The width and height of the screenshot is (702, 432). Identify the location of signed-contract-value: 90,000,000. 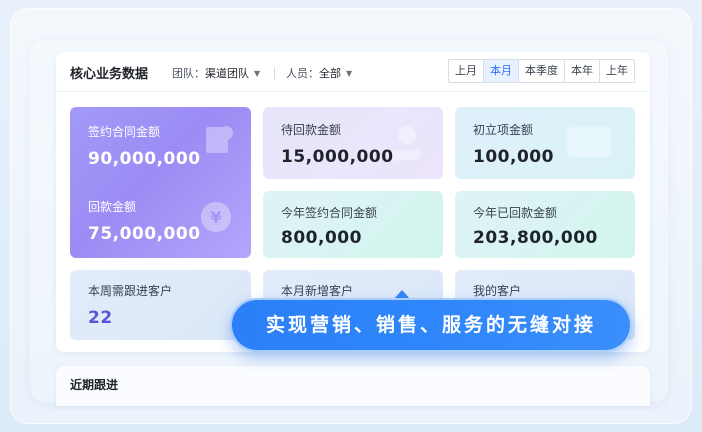
(144, 159).